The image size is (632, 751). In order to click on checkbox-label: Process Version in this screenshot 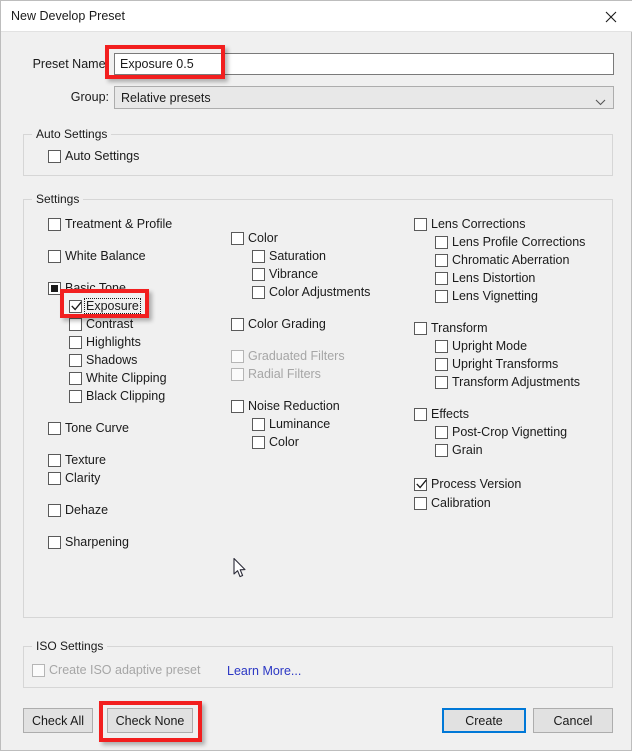, I will do `click(476, 484)`.